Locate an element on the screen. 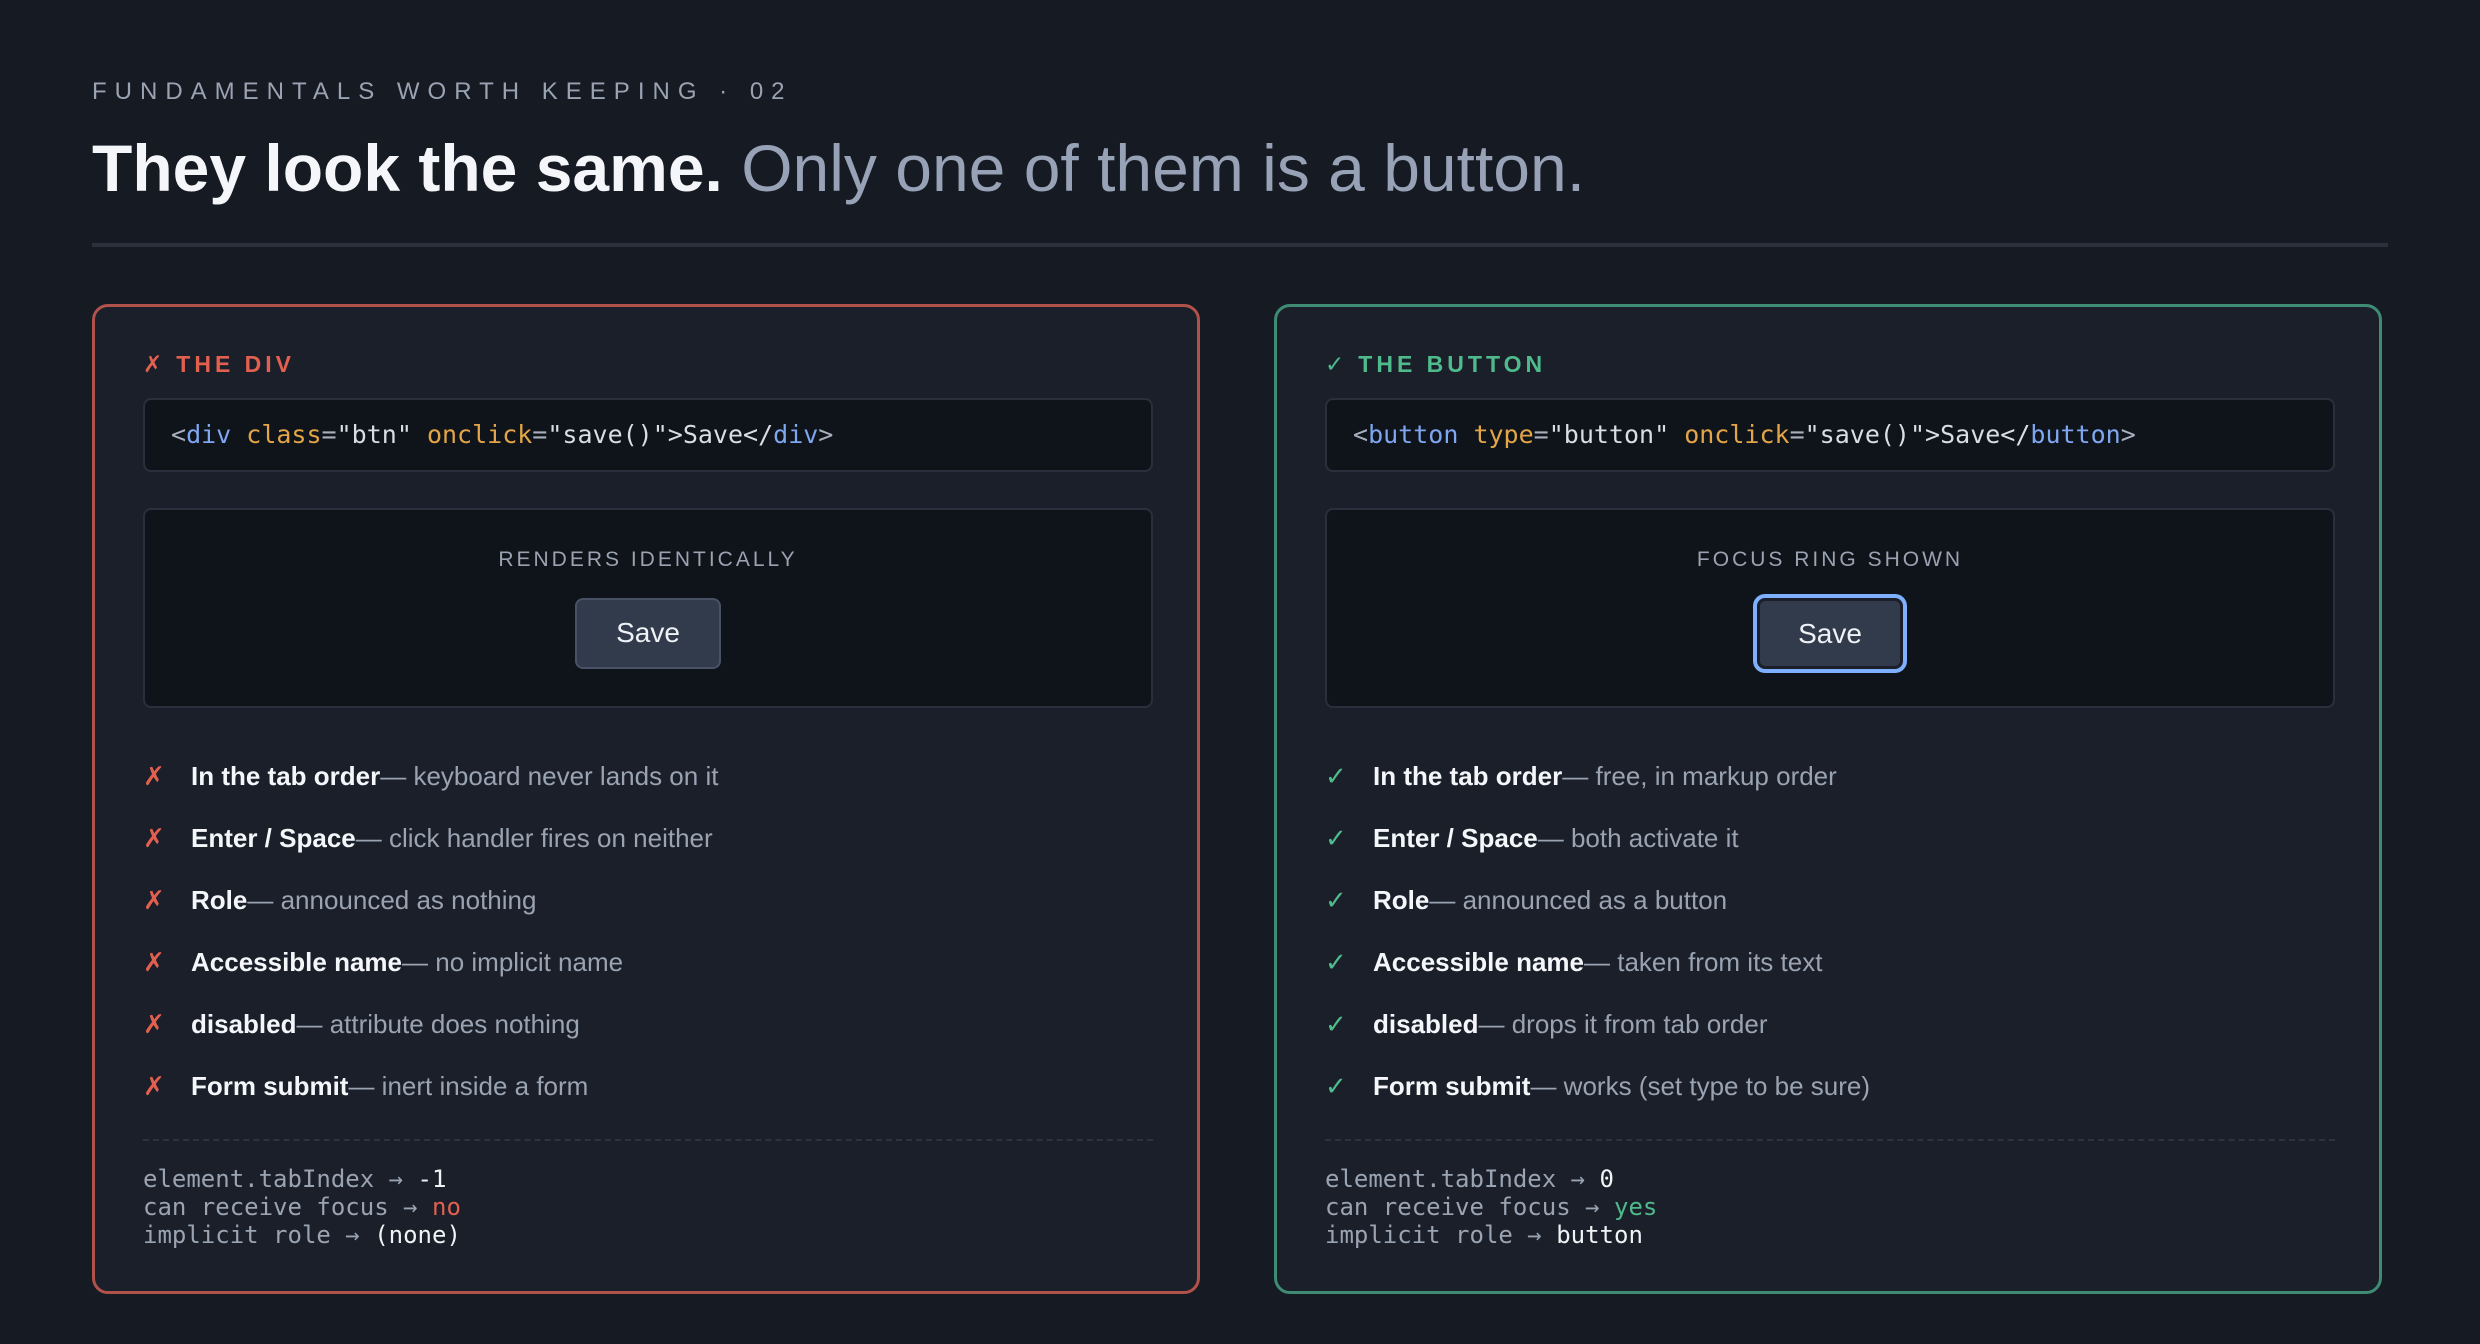  dashed-divider is located at coordinates (648, 1140).